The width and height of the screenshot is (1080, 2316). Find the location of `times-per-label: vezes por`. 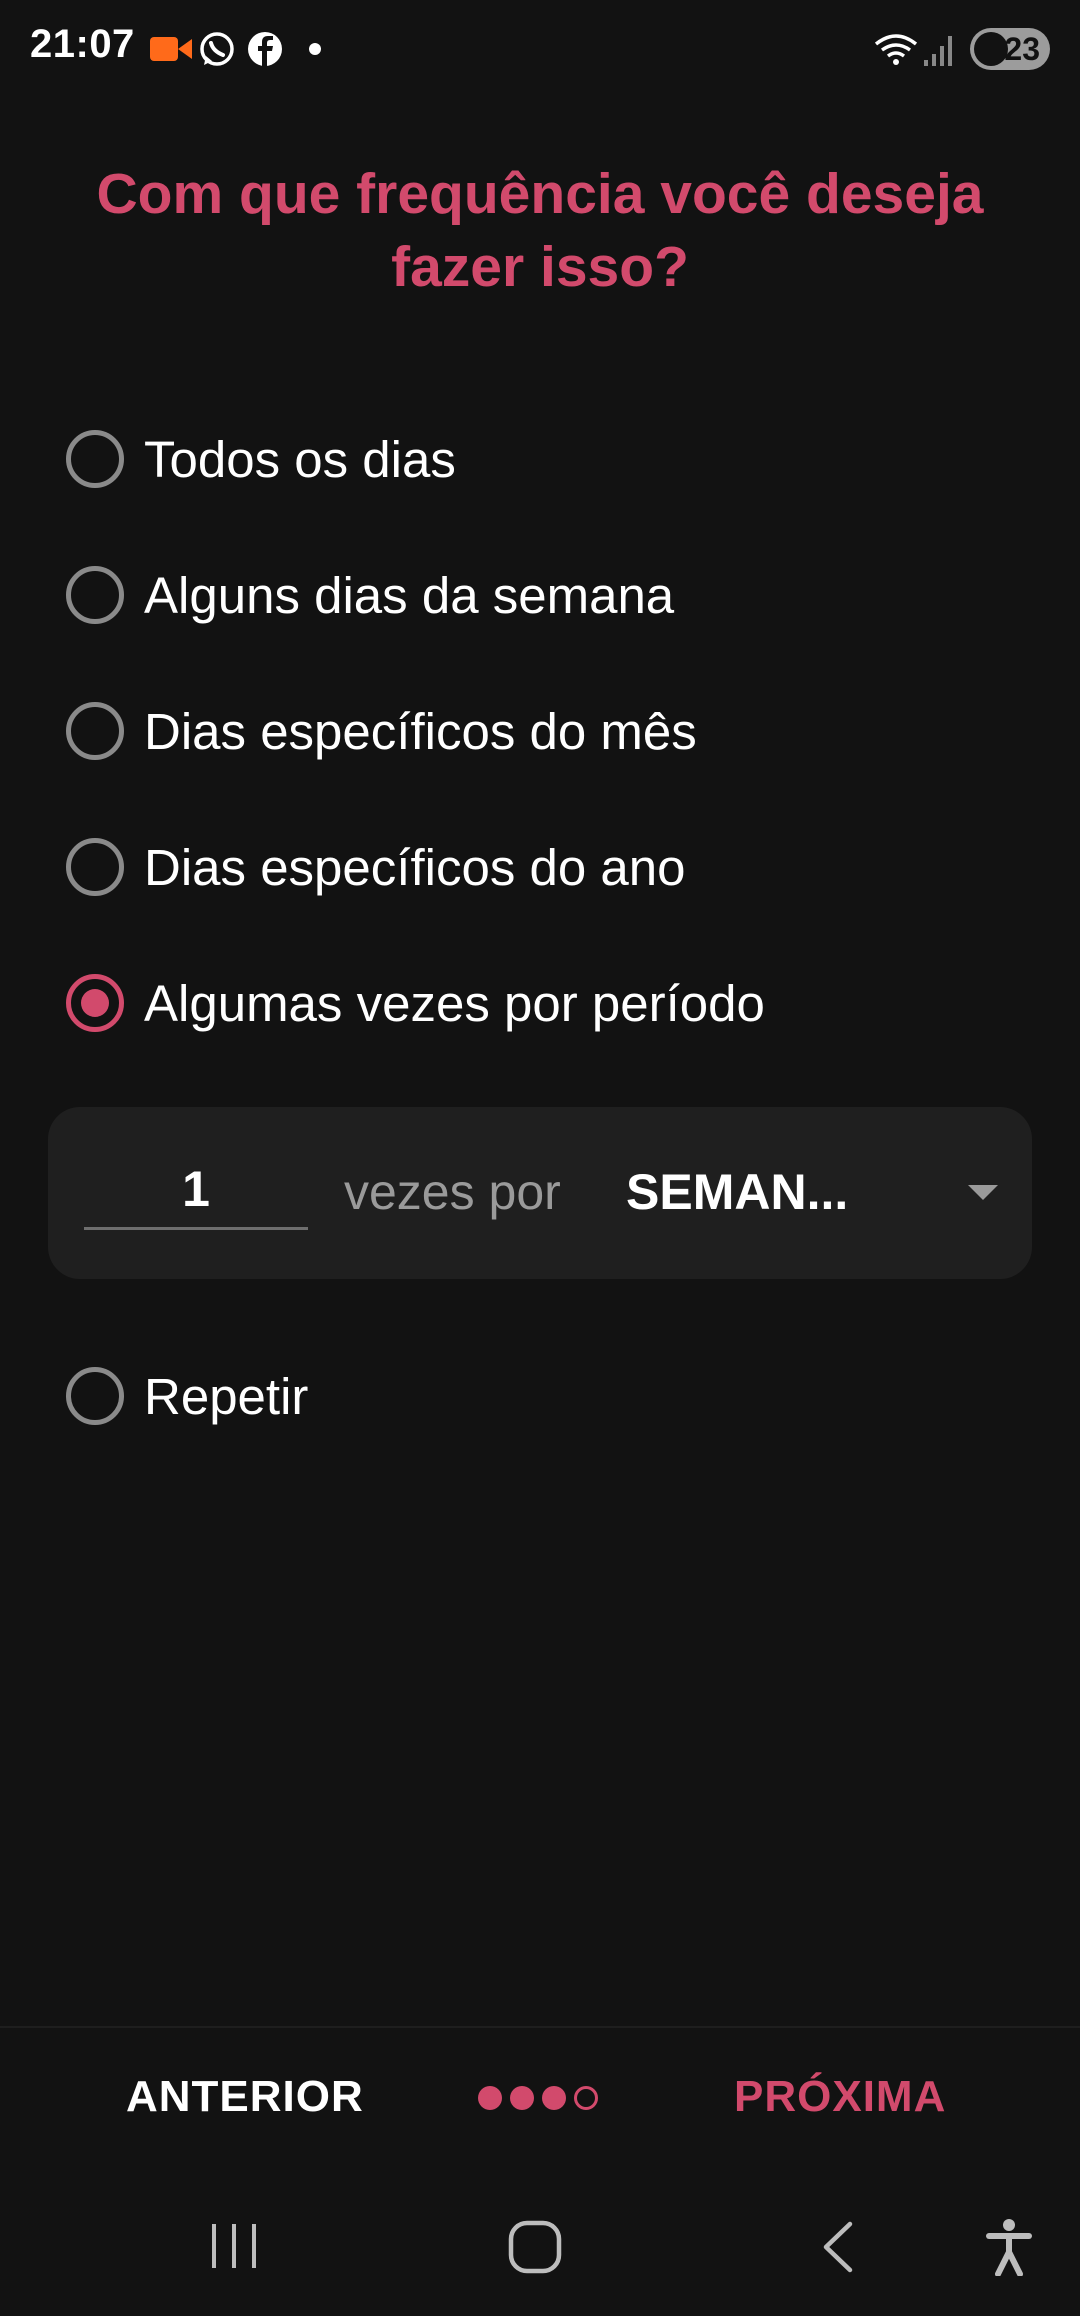

times-per-label: vezes por is located at coordinates (452, 1192).